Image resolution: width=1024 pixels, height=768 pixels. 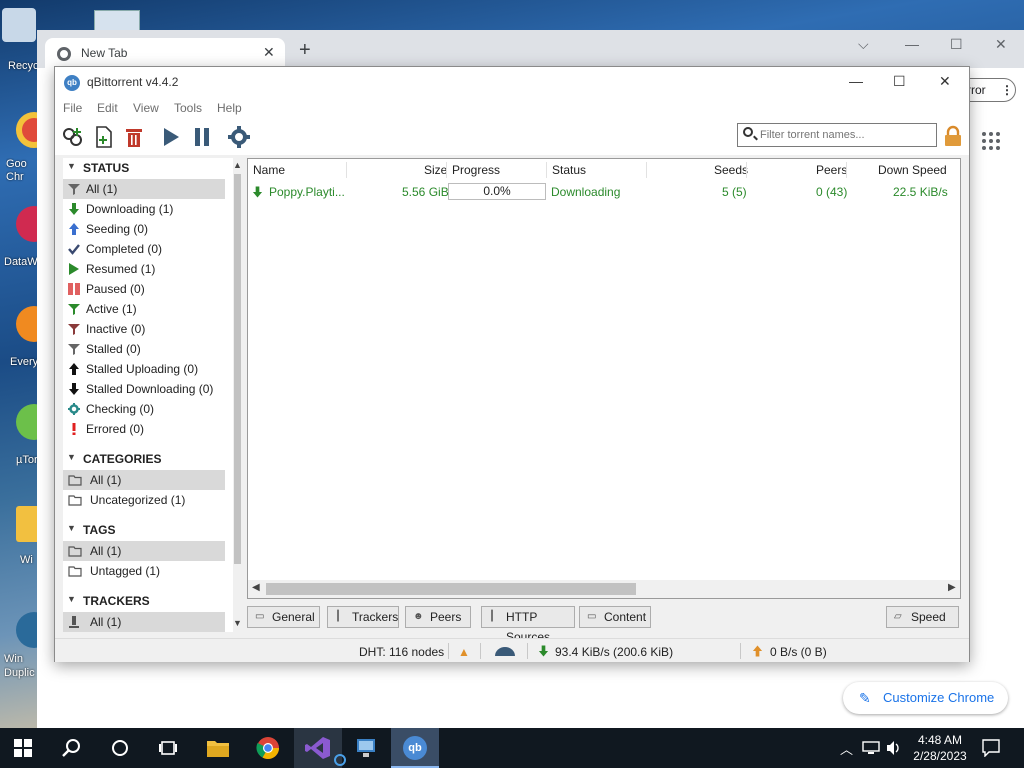 What do you see at coordinates (148, 530) in the screenshot?
I see `tags-section-header: ▼ TAGS` at bounding box center [148, 530].